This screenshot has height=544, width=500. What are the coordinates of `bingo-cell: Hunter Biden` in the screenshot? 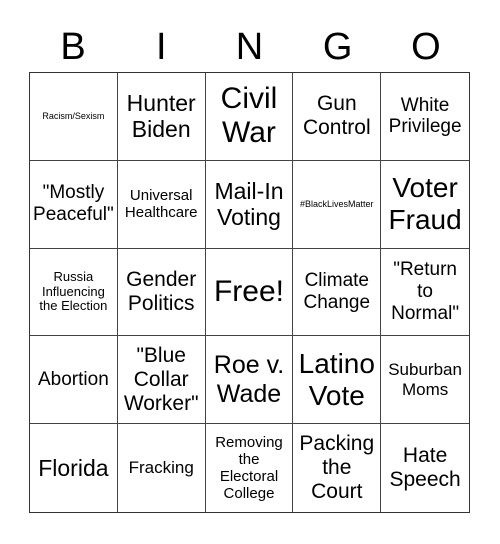 It's located at (161, 117).